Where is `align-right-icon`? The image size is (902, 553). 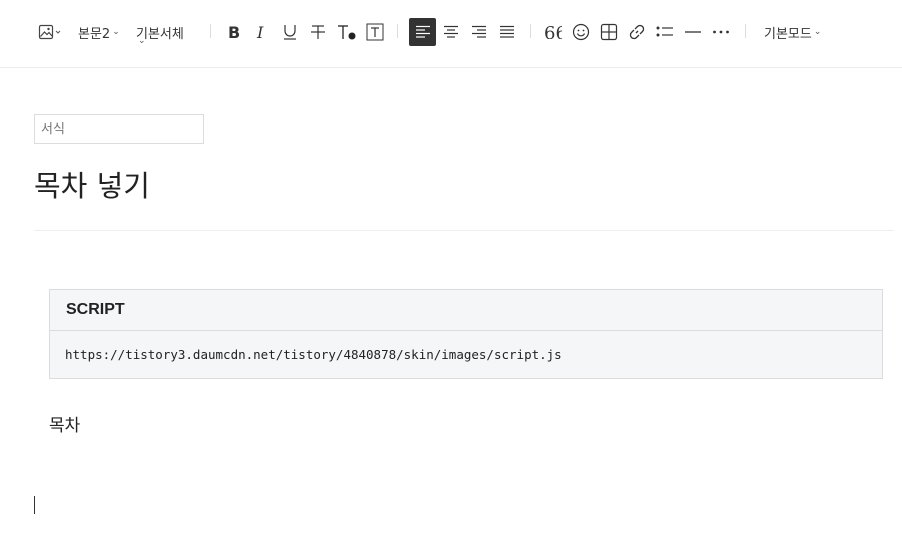 align-right-icon is located at coordinates (479, 32).